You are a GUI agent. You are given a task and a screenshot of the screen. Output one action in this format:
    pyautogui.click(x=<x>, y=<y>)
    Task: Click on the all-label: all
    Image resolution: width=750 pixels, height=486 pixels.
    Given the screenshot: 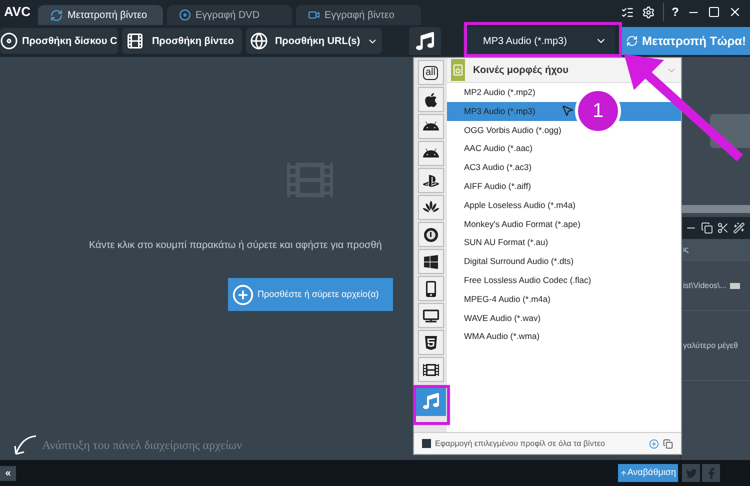 What is the action you would take?
    pyautogui.click(x=430, y=73)
    